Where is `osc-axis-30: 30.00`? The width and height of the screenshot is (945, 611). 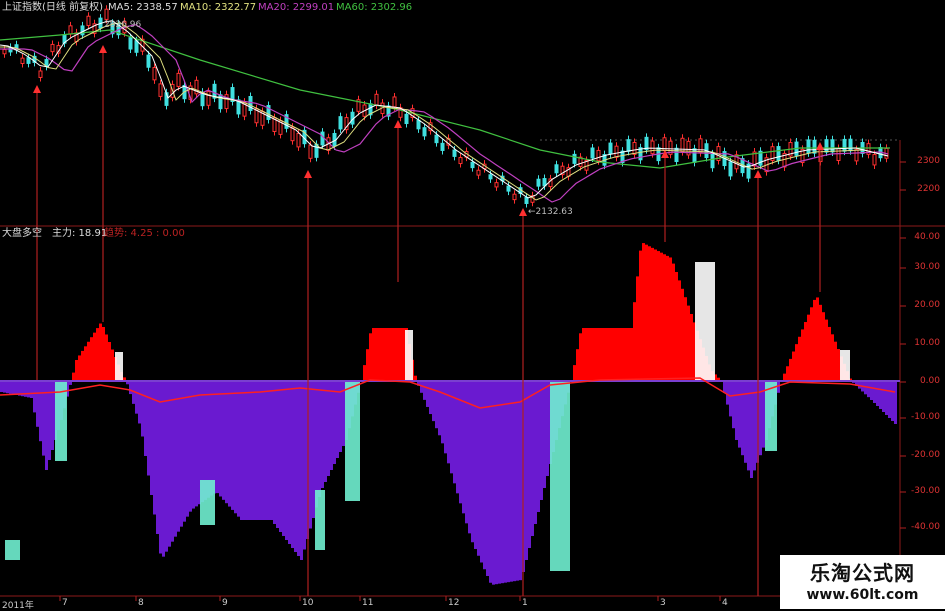
osc-axis-30: 30.00 is located at coordinates (927, 267).